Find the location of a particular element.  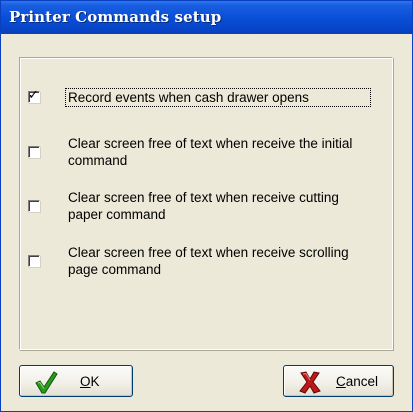

ok-button-label: OK is located at coordinates (90, 381).